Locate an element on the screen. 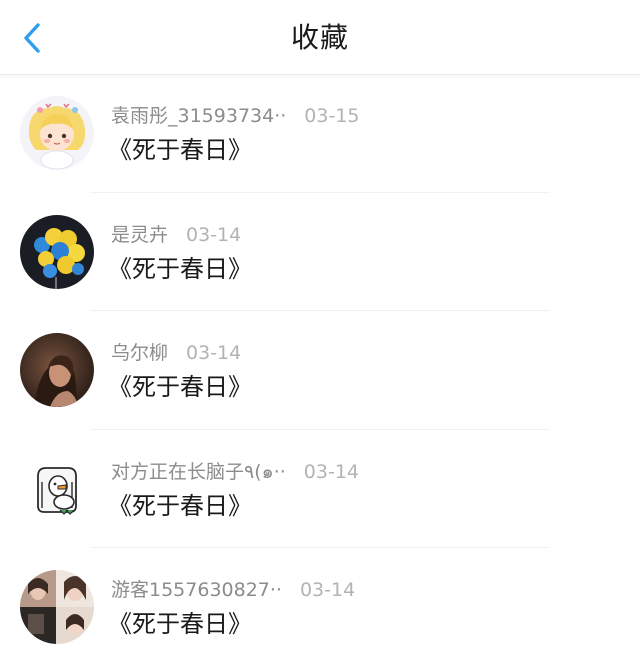  item-meta: 对方正在长脑子٩(๑·· 03-14 is located at coordinates (235, 472).